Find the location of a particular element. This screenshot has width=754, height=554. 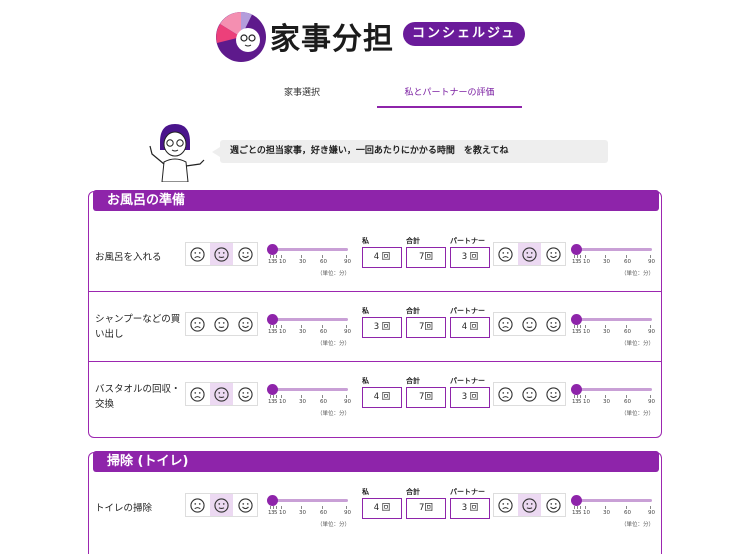

partner-rating is located at coordinates (529, 394).